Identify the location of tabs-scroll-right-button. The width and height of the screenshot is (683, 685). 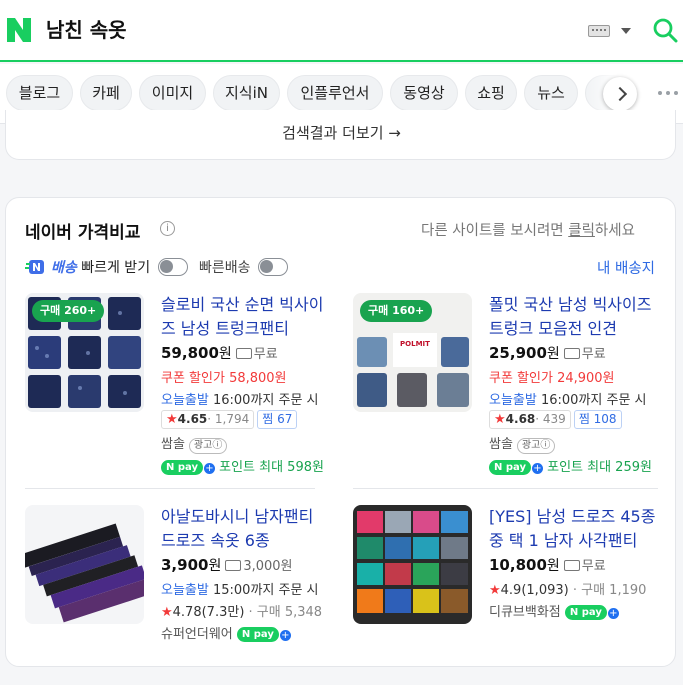
(620, 94).